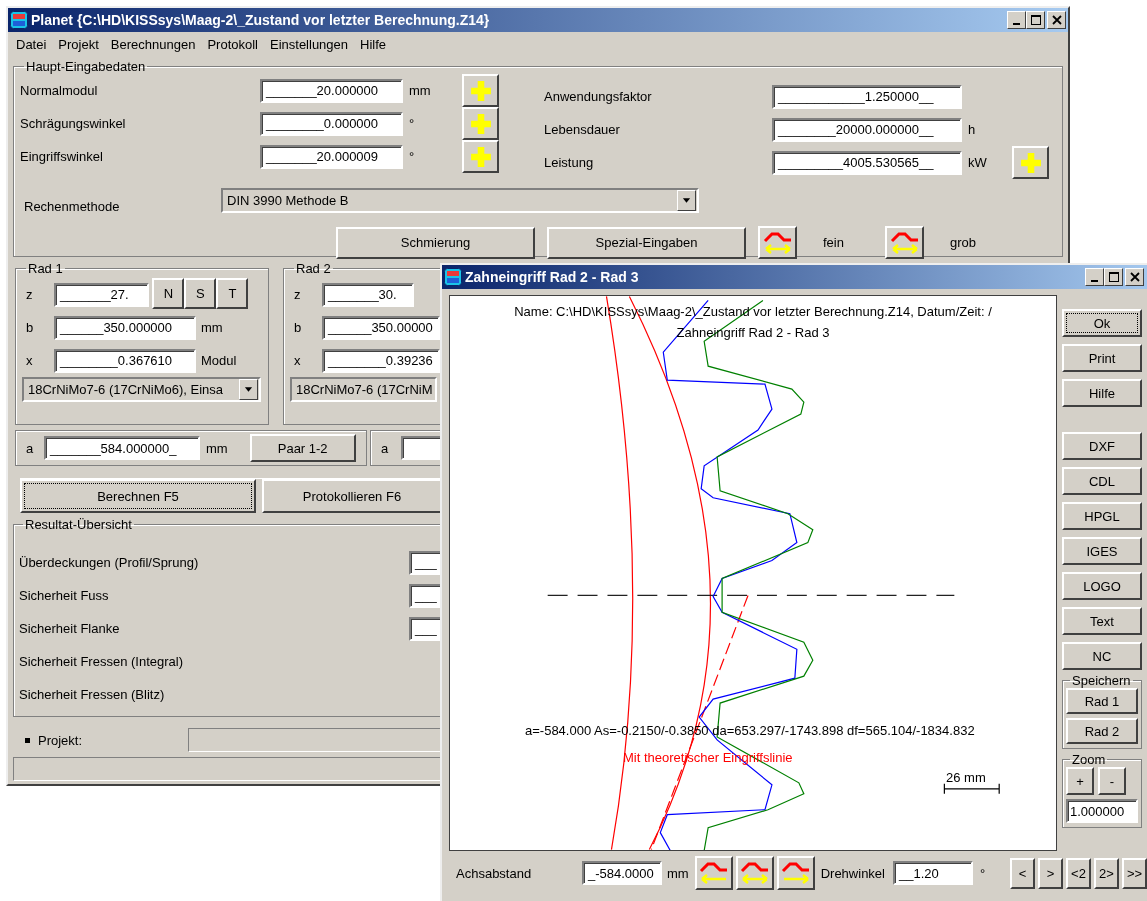  What do you see at coordinates (260, 20) in the screenshot?
I see `window-title: Planet {C:\HD\KISSsys\Maag-2\_Zustand vor letzter Berechnung.Z14}` at bounding box center [260, 20].